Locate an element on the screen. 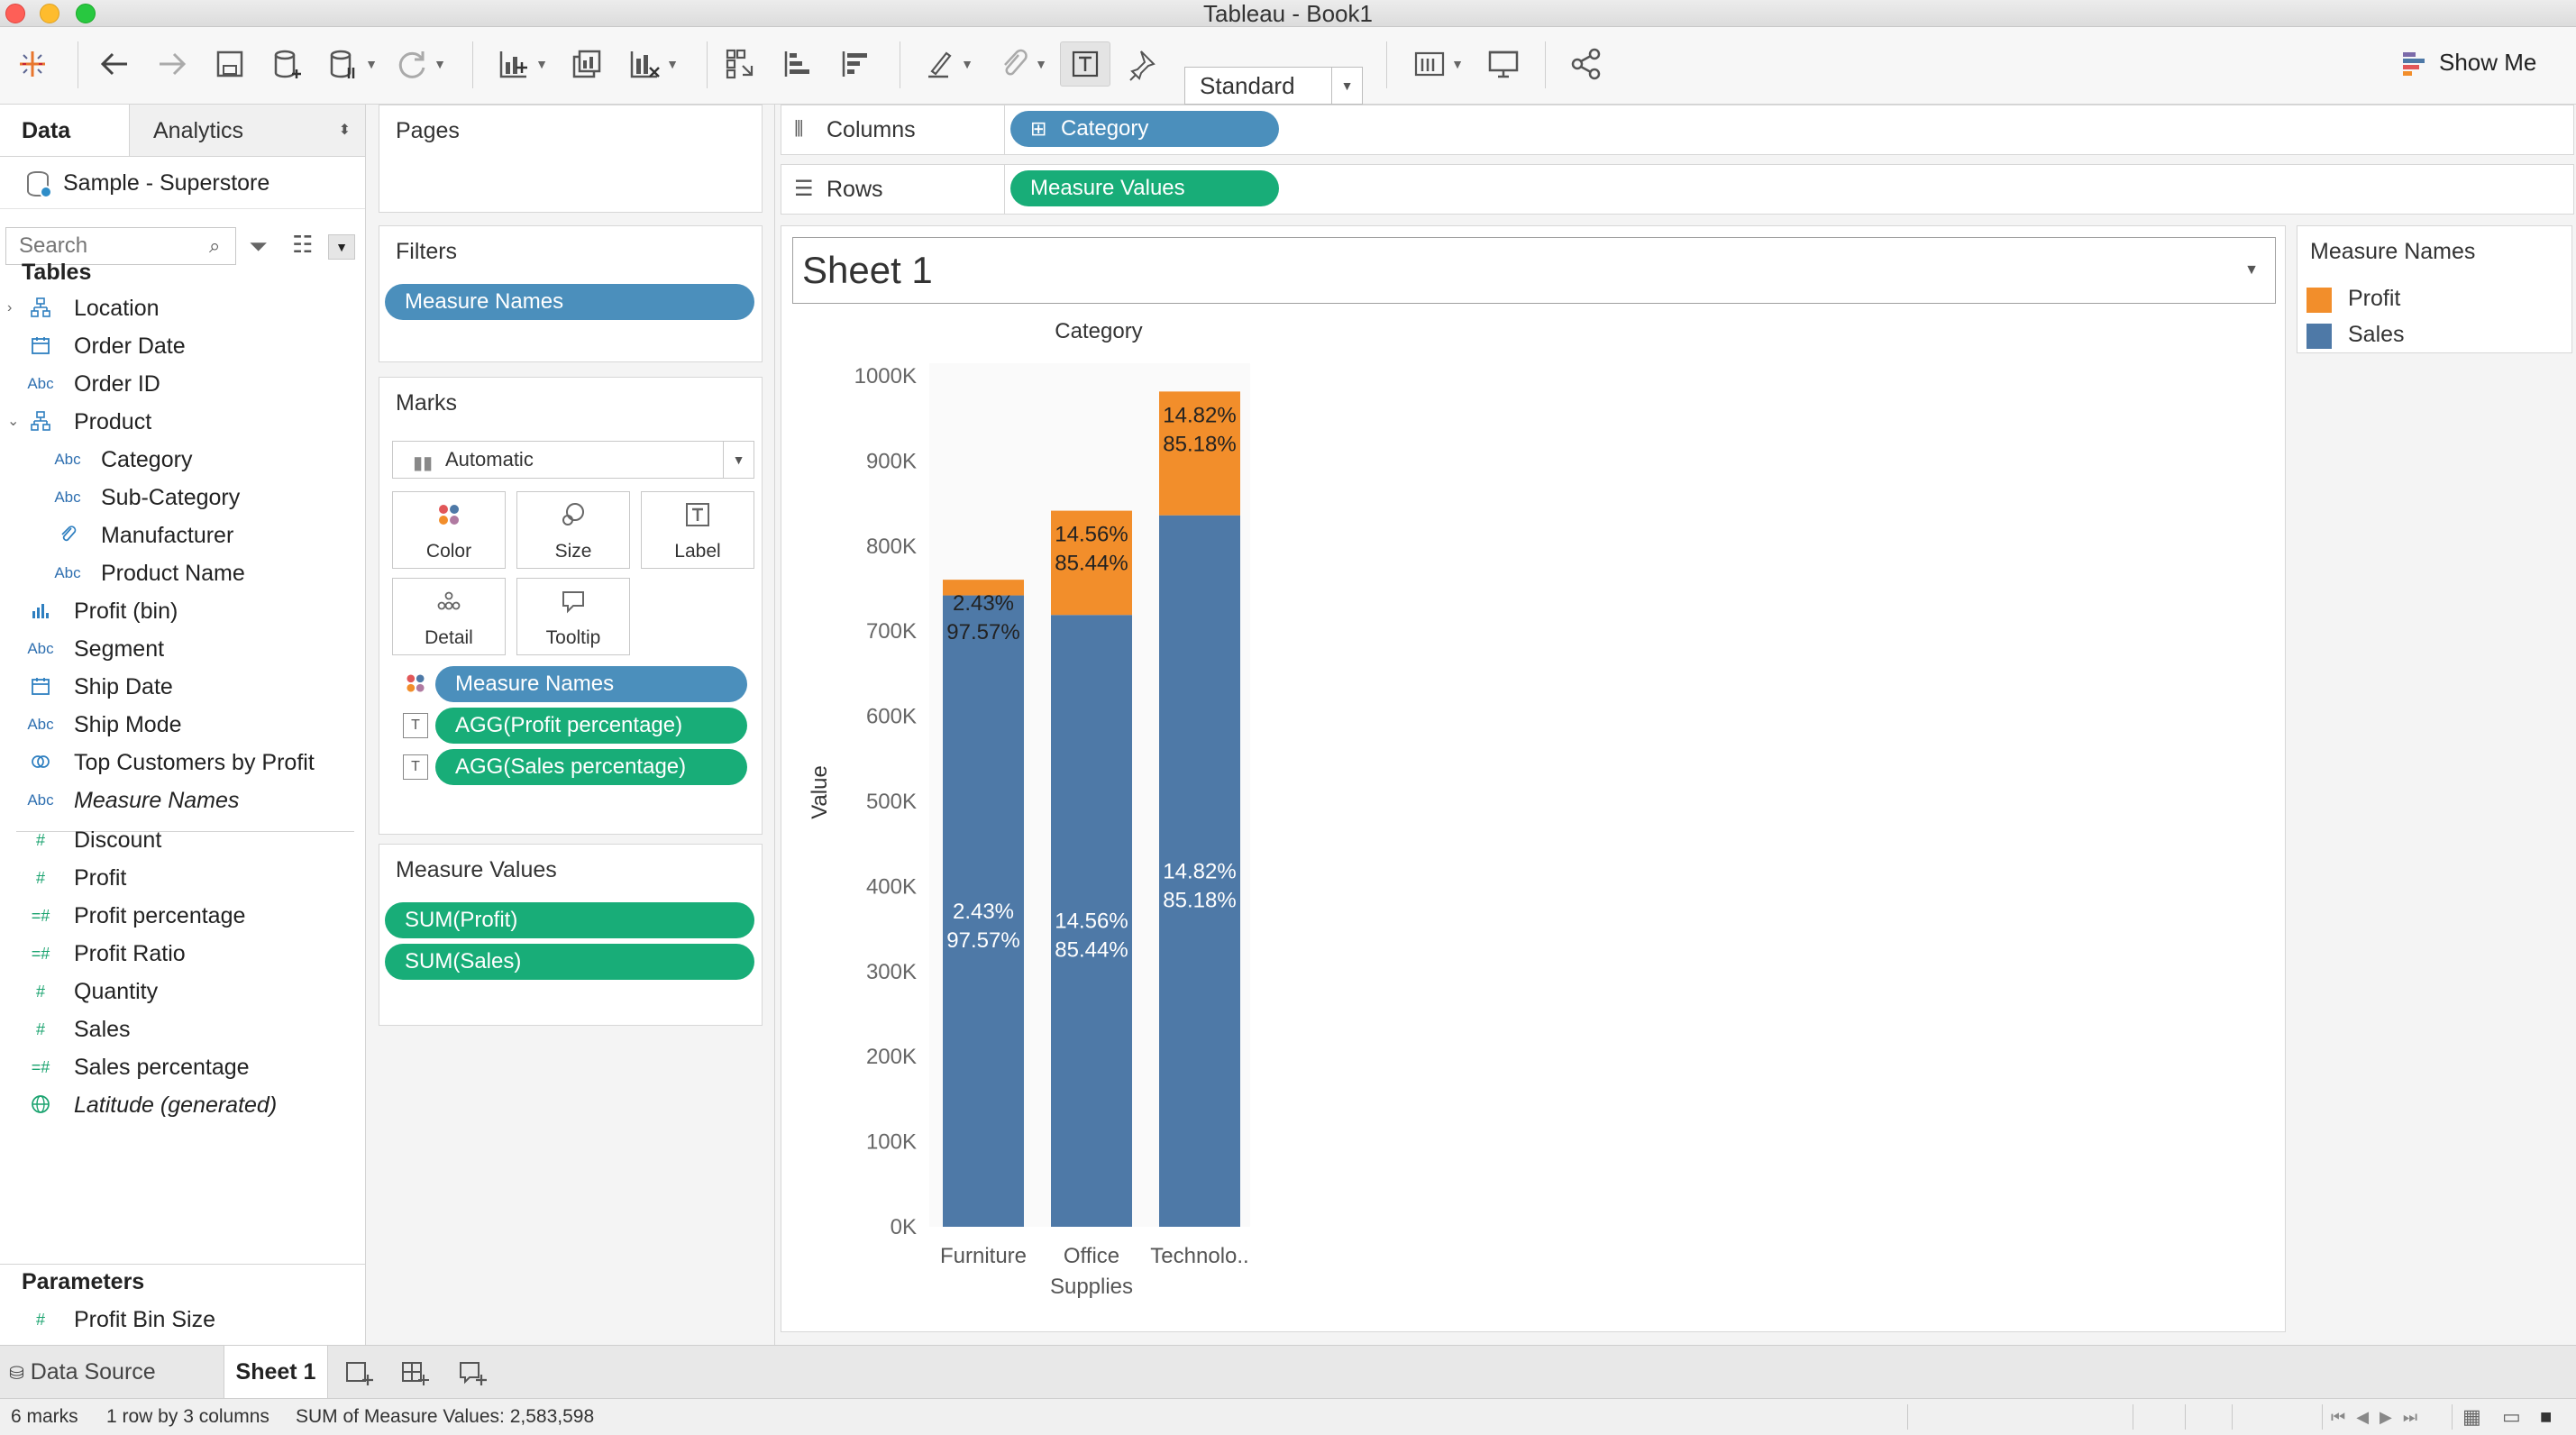  tab-data-source: ⛁ Data Source is located at coordinates (112, 1372).